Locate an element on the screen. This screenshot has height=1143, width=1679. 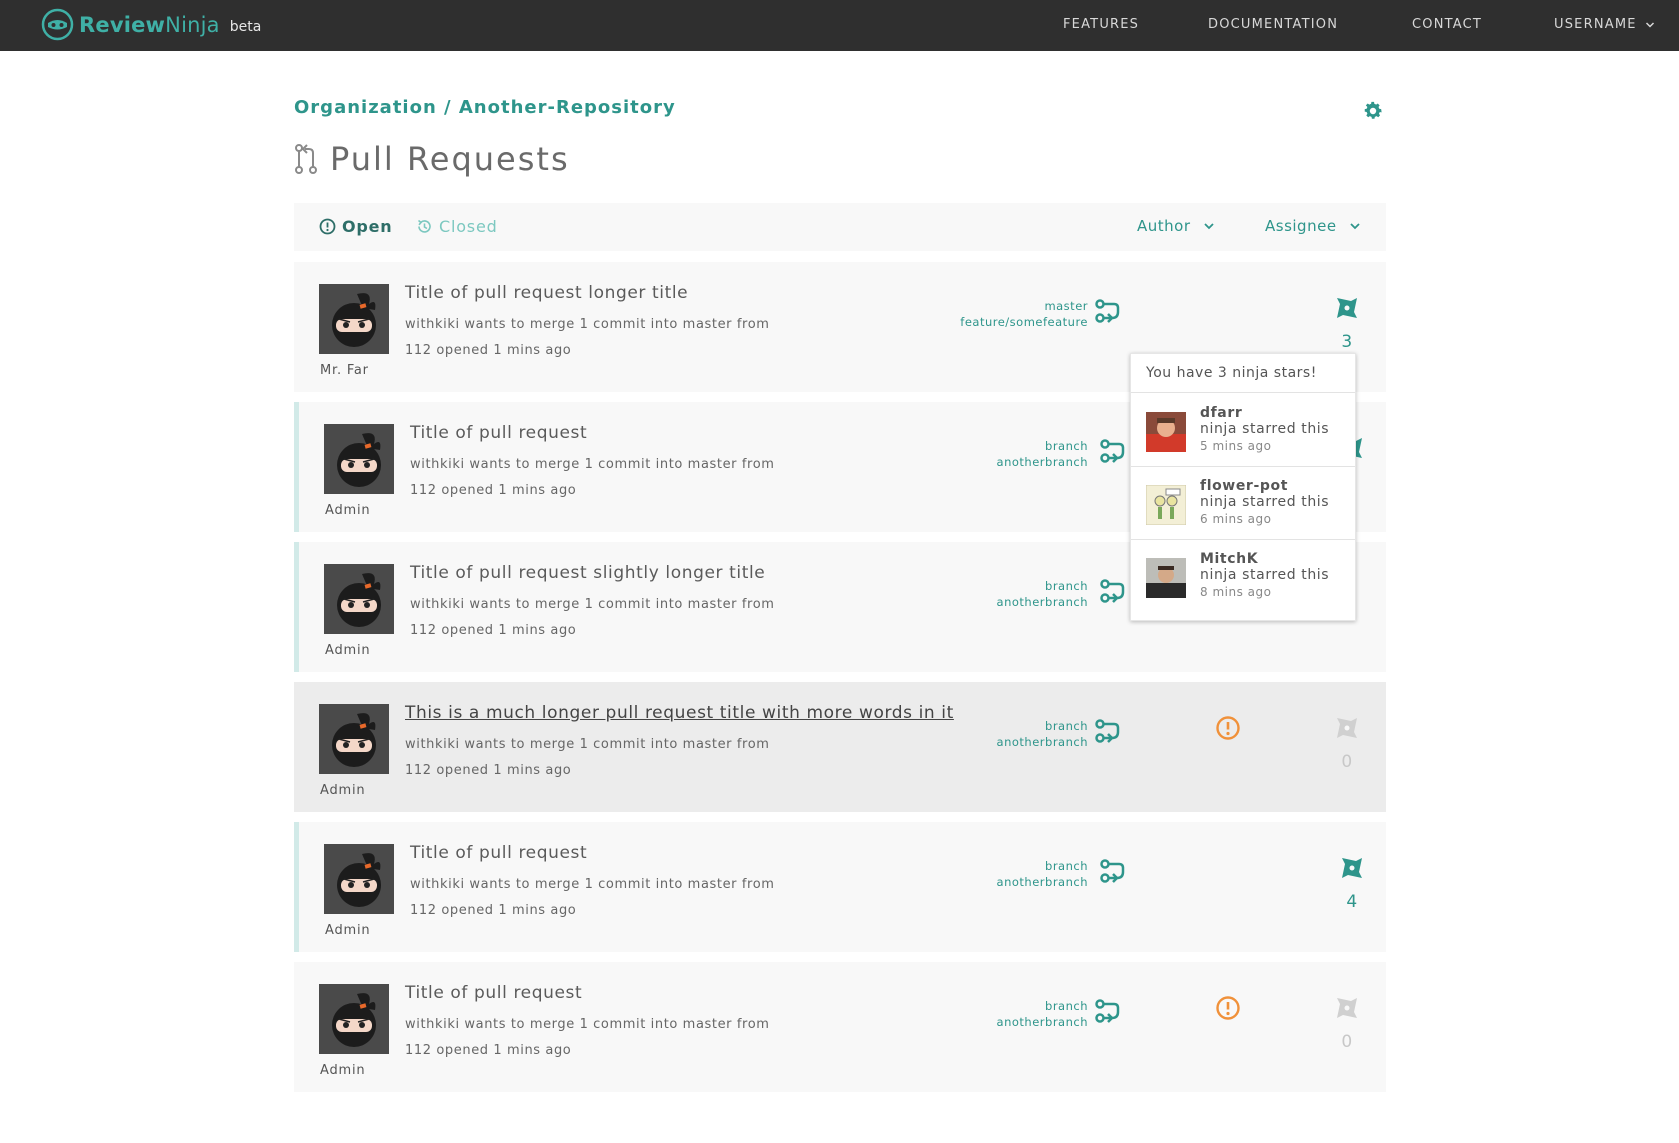
popover-user-name: flower-pot is located at coordinates (1244, 486).